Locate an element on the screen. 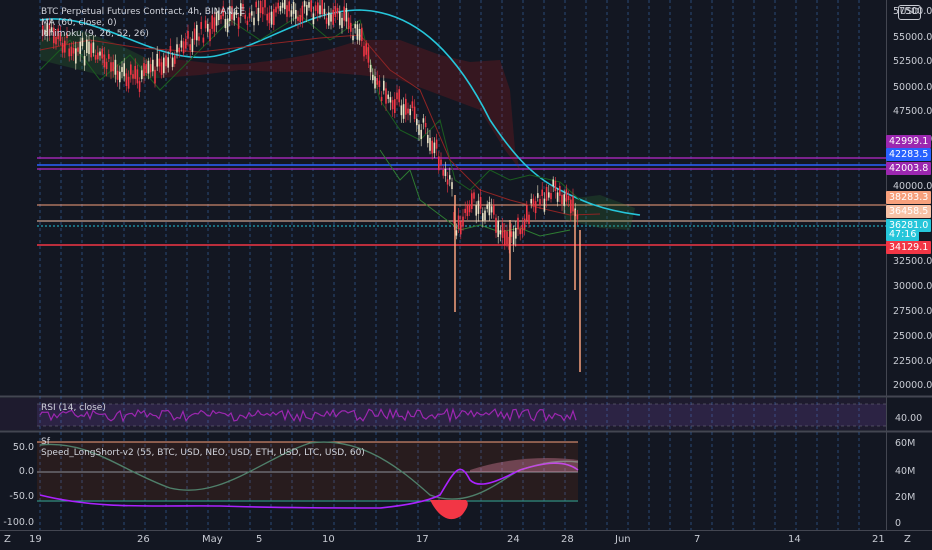 The height and width of the screenshot is (550, 932). price-tag: 42999.1 is located at coordinates (909, 141).